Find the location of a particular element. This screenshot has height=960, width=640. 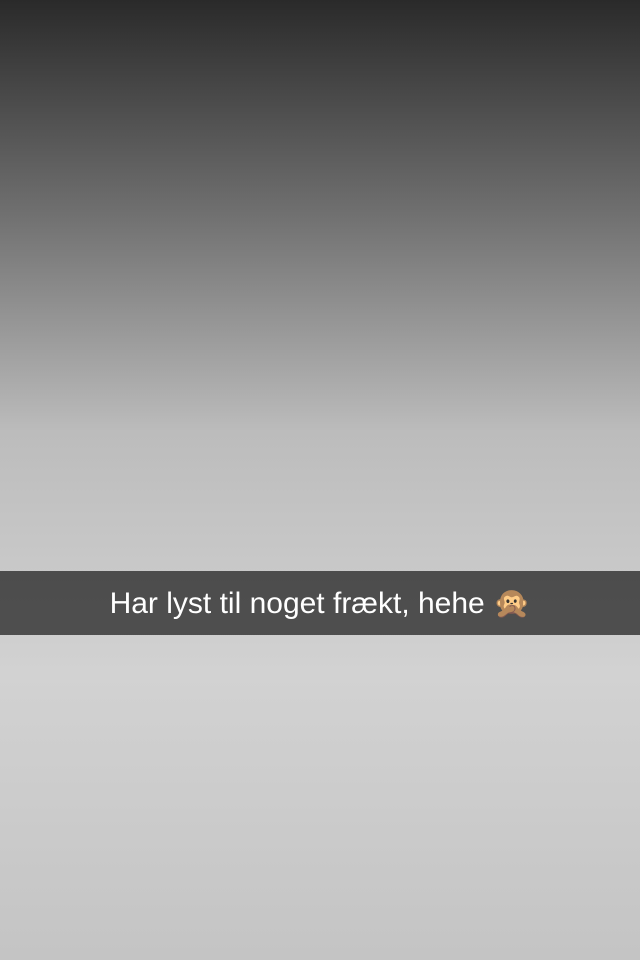

caption-bar: Har lyst til noget frækt, hehe 🙊 is located at coordinates (320, 603).